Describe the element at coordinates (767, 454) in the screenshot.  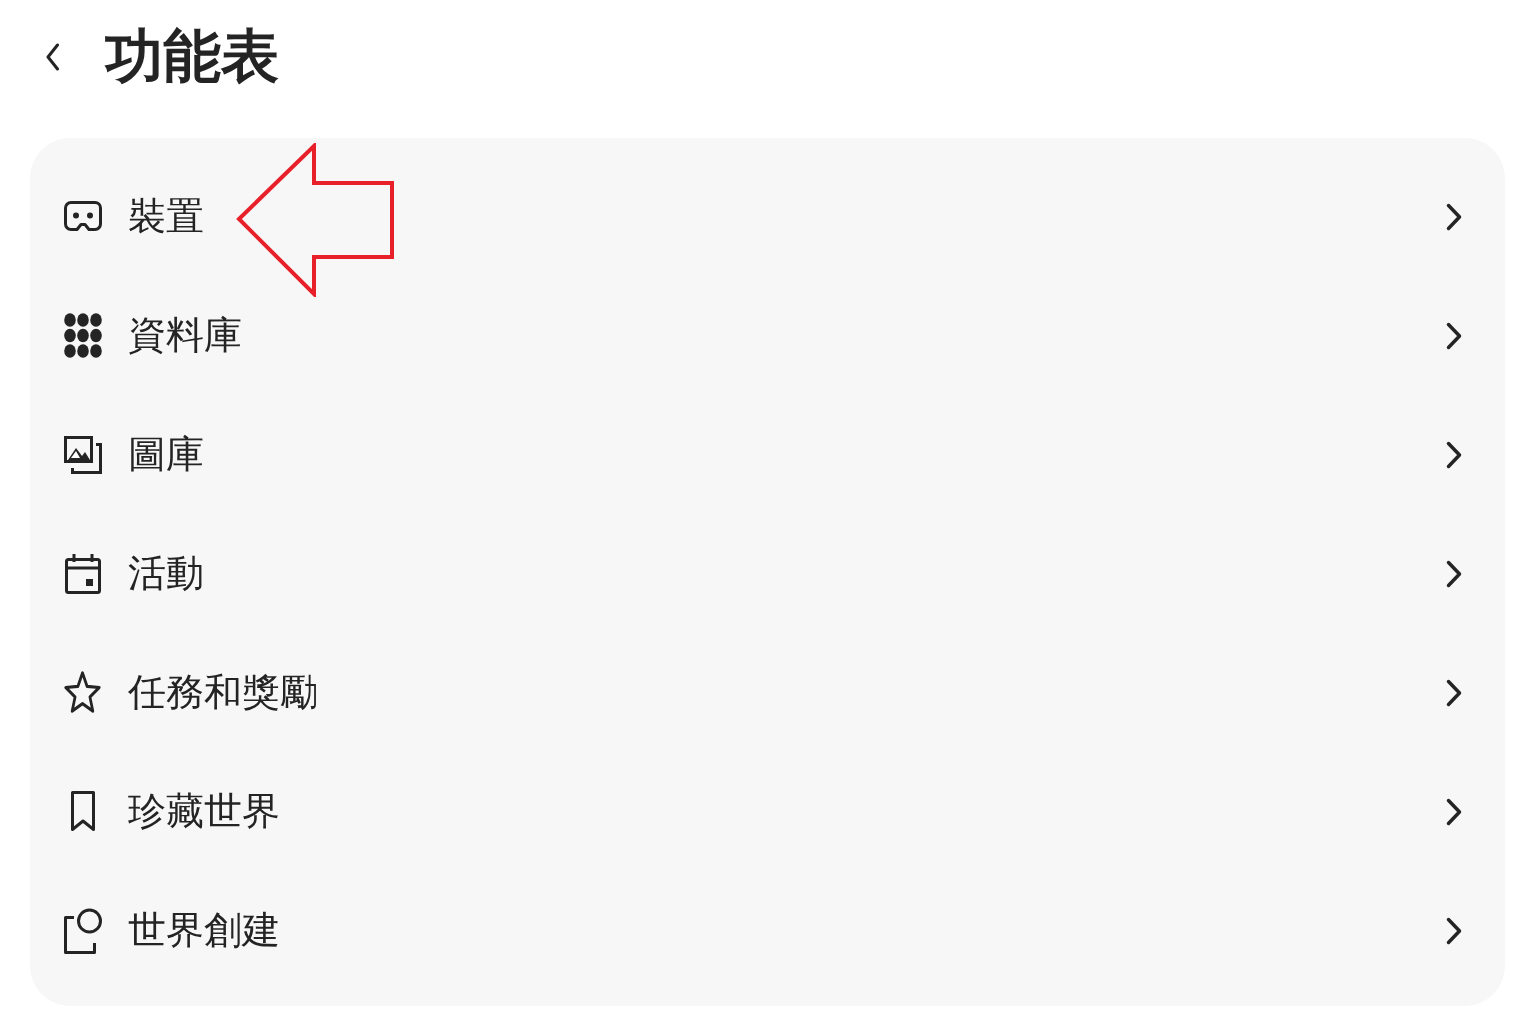
I see `menu-item: 圖庫` at that location.